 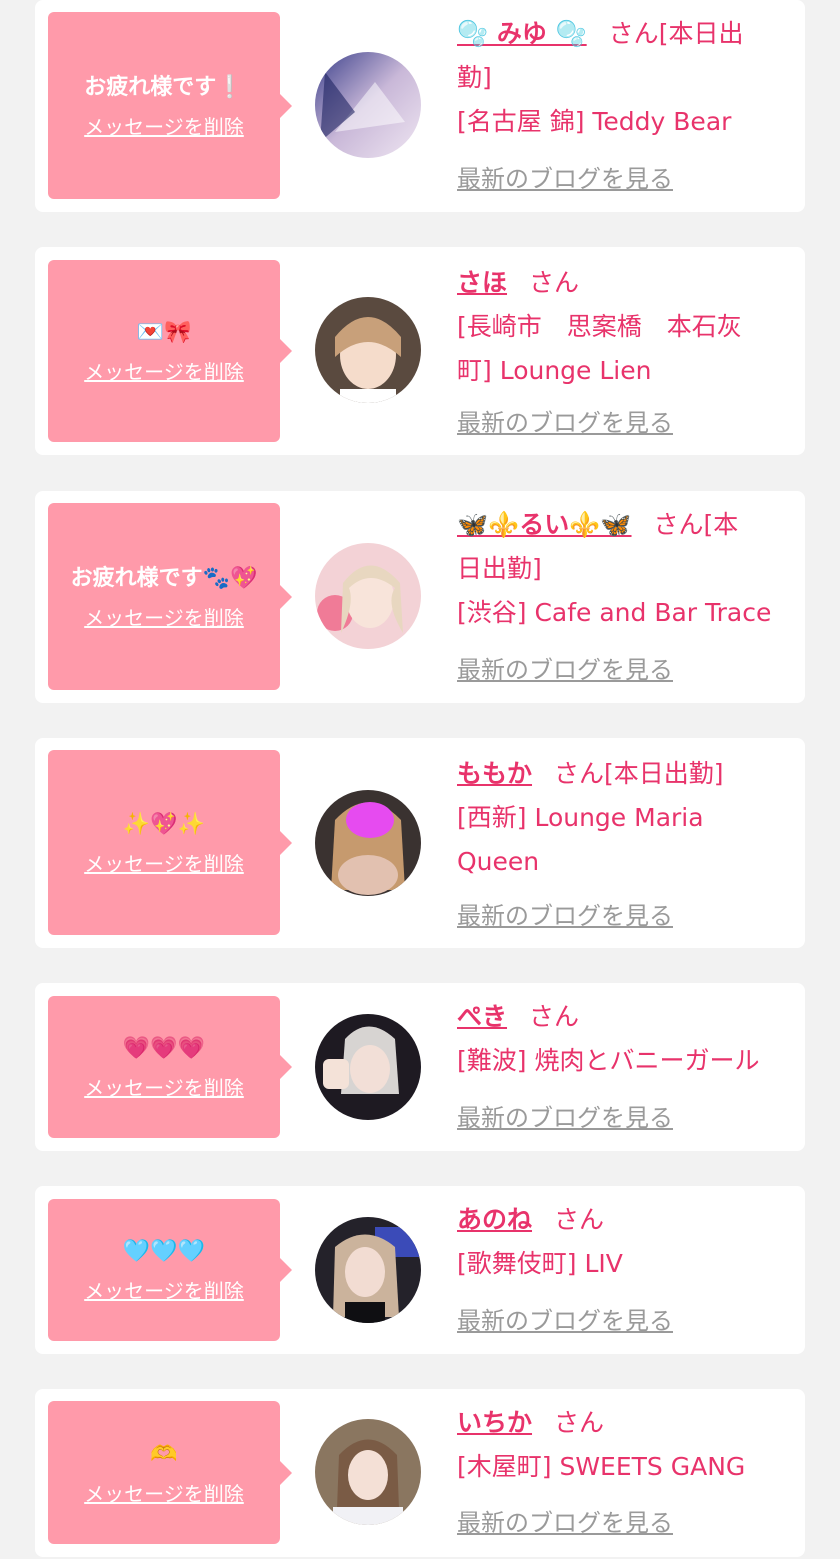 I want to click on shop-info: [難波] 焼肉とバニーガール, so click(x=608, y=1060).